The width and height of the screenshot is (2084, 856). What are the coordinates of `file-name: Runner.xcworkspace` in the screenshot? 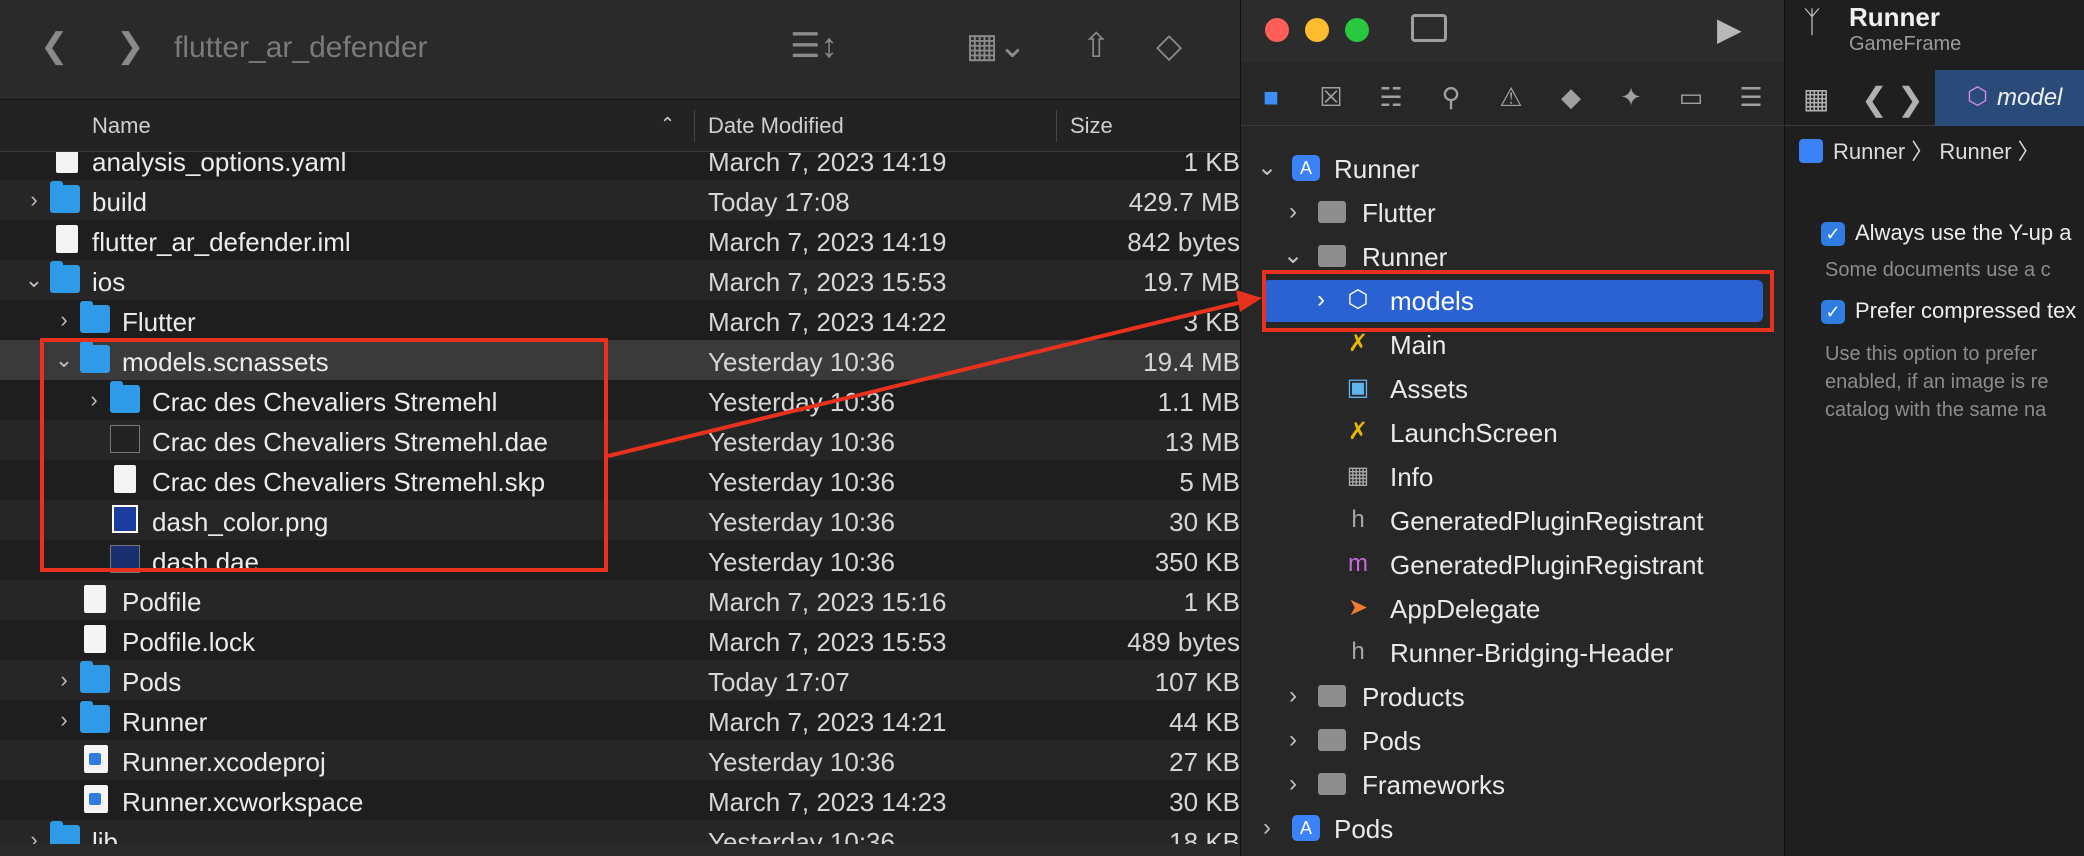 It's located at (243, 802).